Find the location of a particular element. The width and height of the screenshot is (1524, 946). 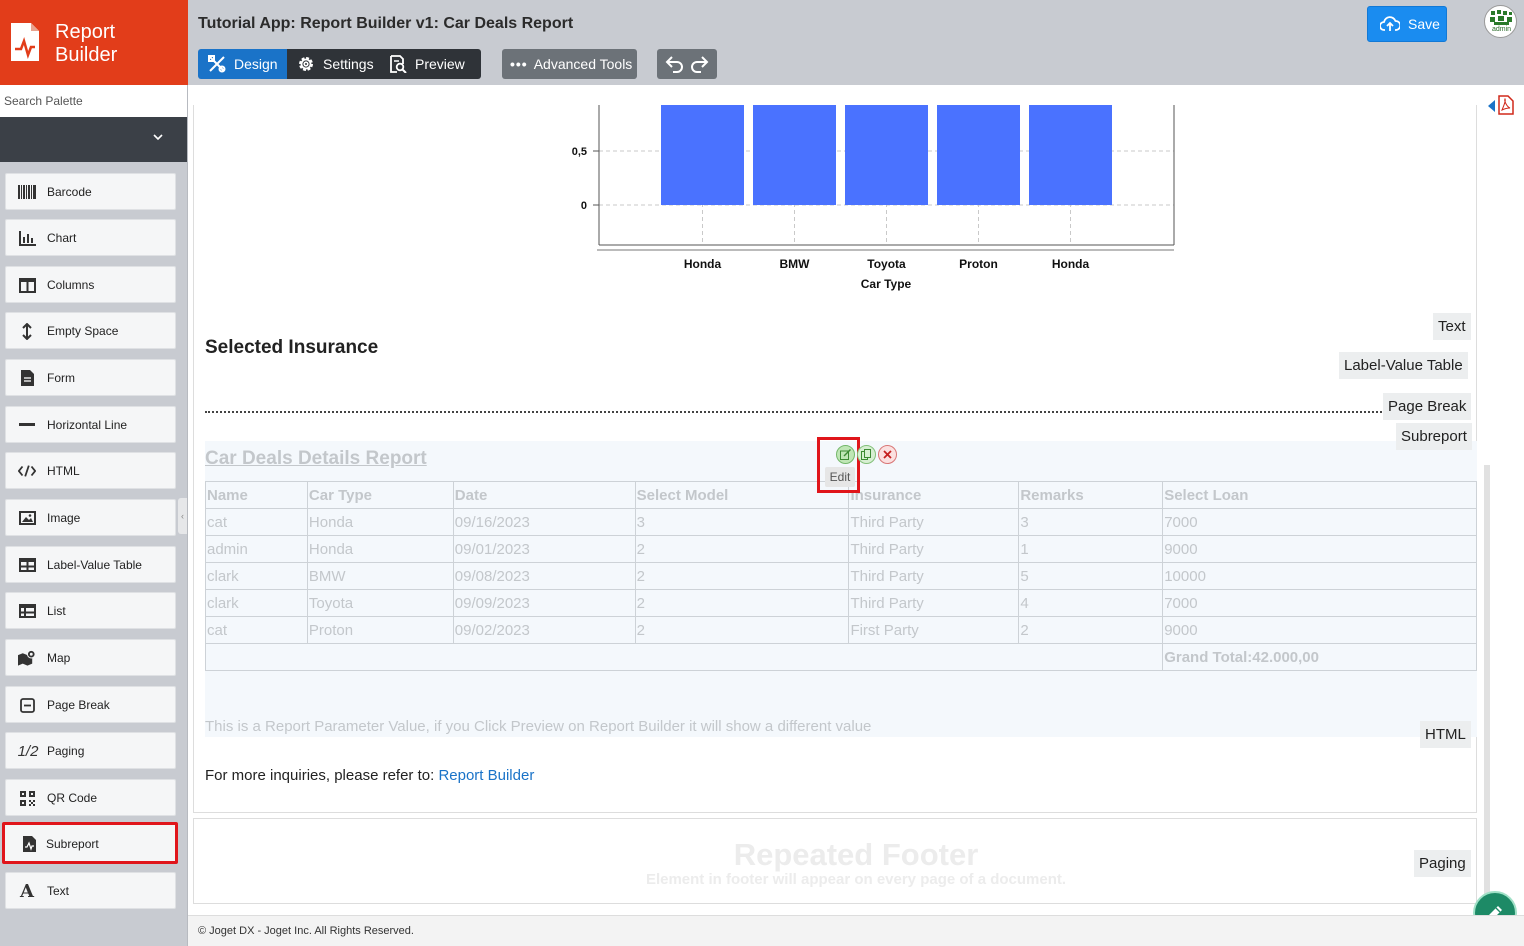

selected-insurance-heading: Selected Insurance is located at coordinates (292, 347).